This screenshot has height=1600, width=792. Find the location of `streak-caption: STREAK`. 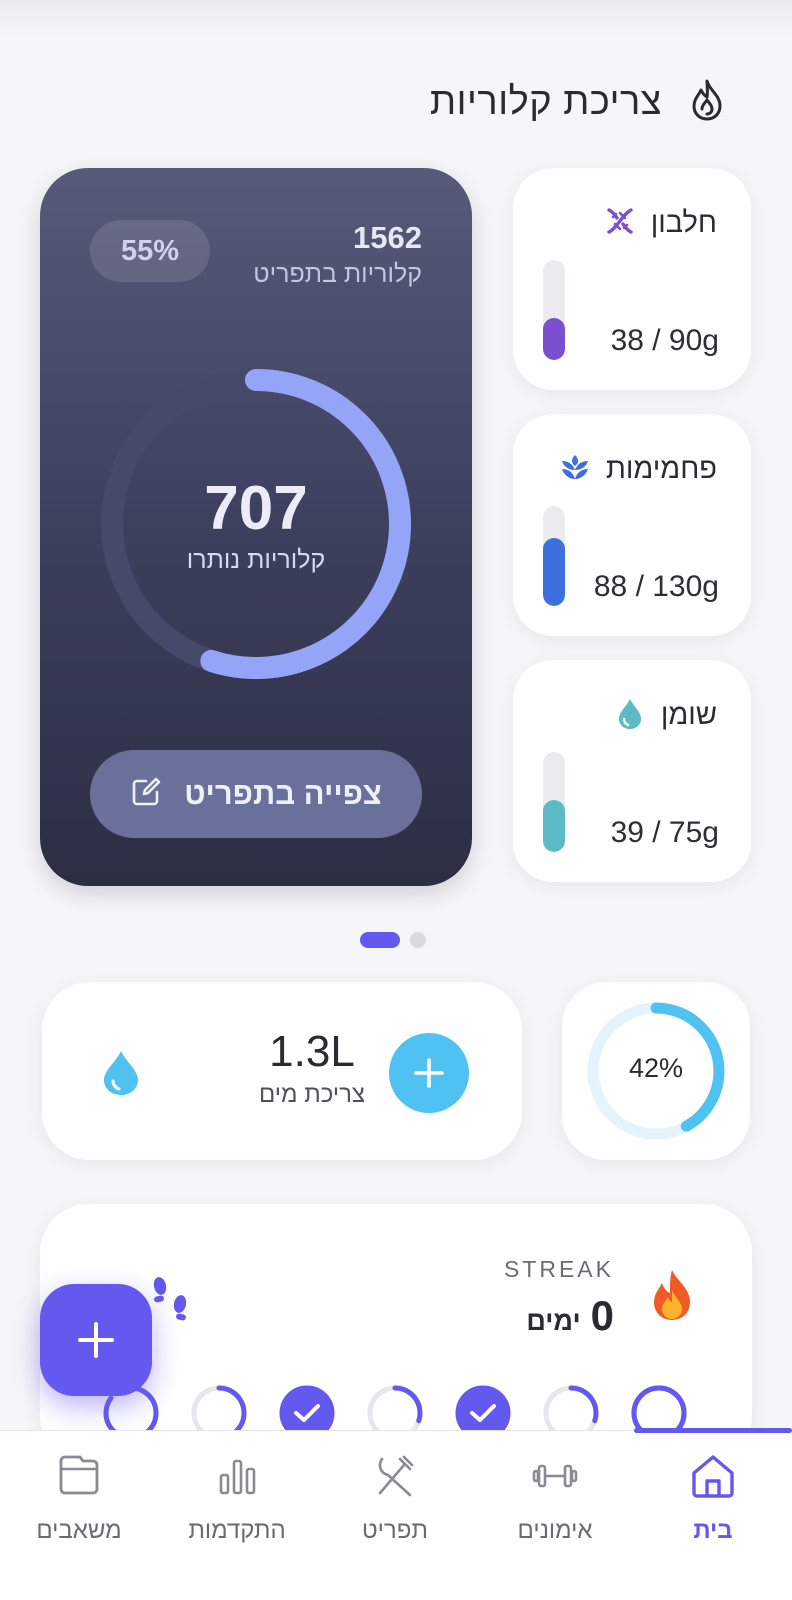

streak-caption: STREAK is located at coordinates (558, 1269).